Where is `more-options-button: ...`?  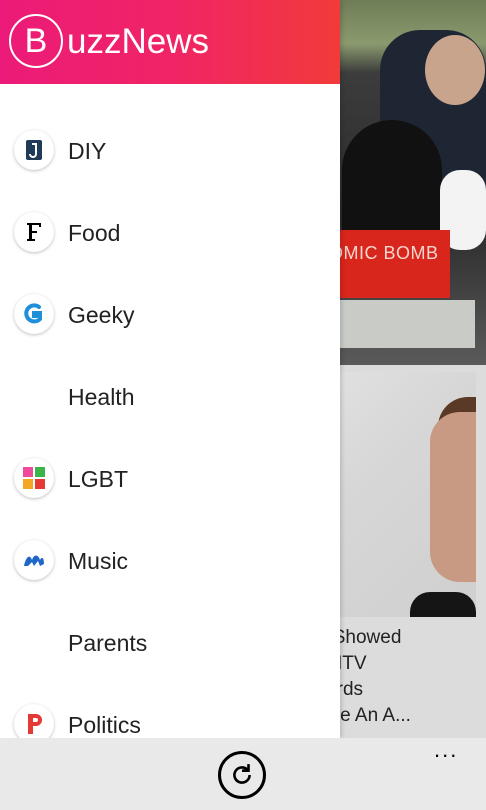 more-options-button: ... is located at coordinates (446, 750).